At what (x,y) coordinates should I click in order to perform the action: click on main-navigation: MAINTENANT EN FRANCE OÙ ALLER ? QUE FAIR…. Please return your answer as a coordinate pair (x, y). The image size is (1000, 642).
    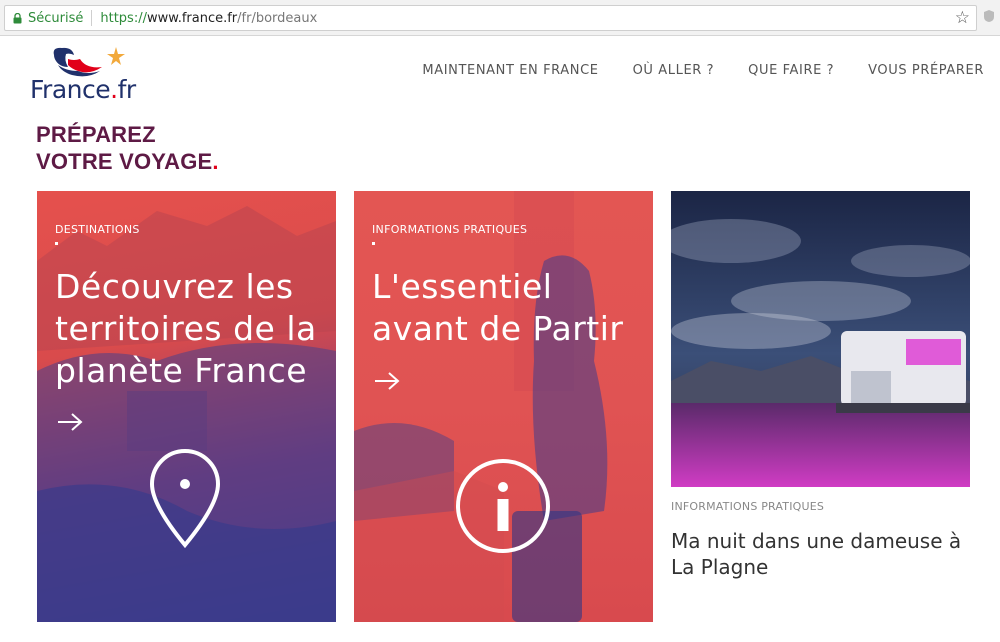
    Looking at the image, I should click on (703, 70).